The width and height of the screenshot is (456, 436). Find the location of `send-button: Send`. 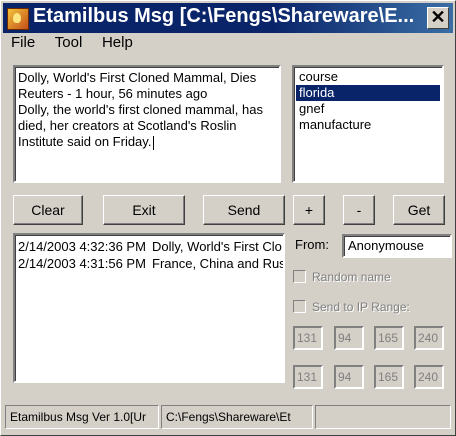

send-button: Send is located at coordinates (244, 210).